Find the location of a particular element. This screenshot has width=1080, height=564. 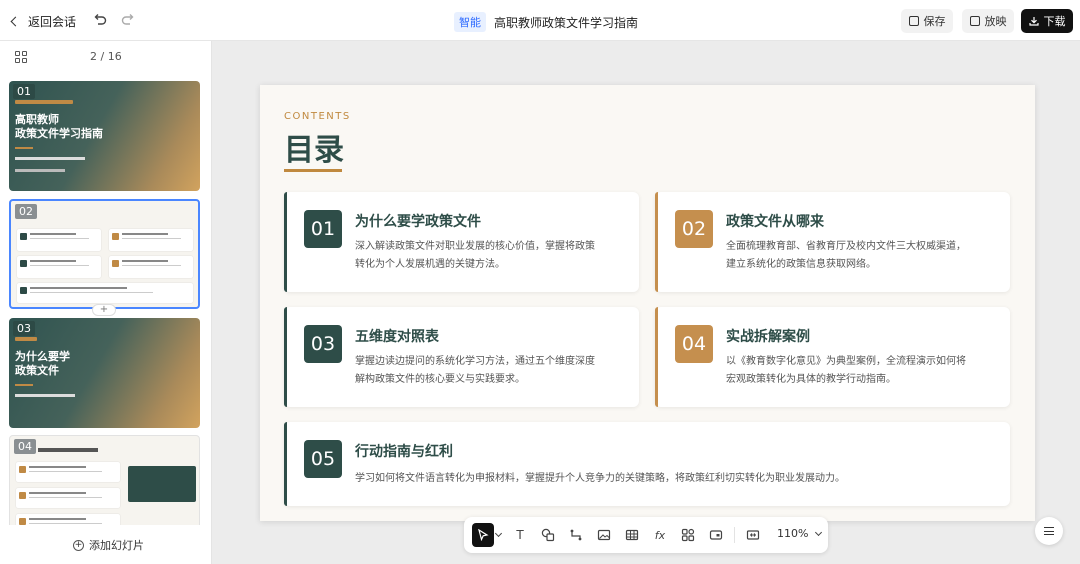

image-icon is located at coordinates (604, 535).